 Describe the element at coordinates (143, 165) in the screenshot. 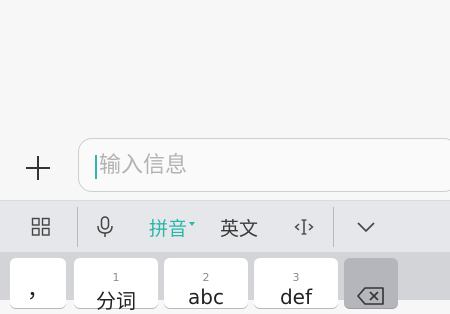

I see `message-input-placeholder: 输入信息` at that location.